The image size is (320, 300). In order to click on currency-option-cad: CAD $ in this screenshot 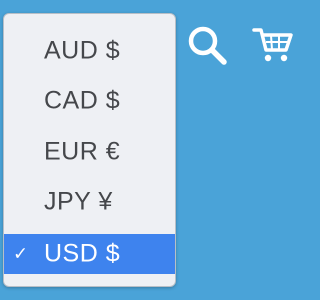, I will do `click(89, 101)`.